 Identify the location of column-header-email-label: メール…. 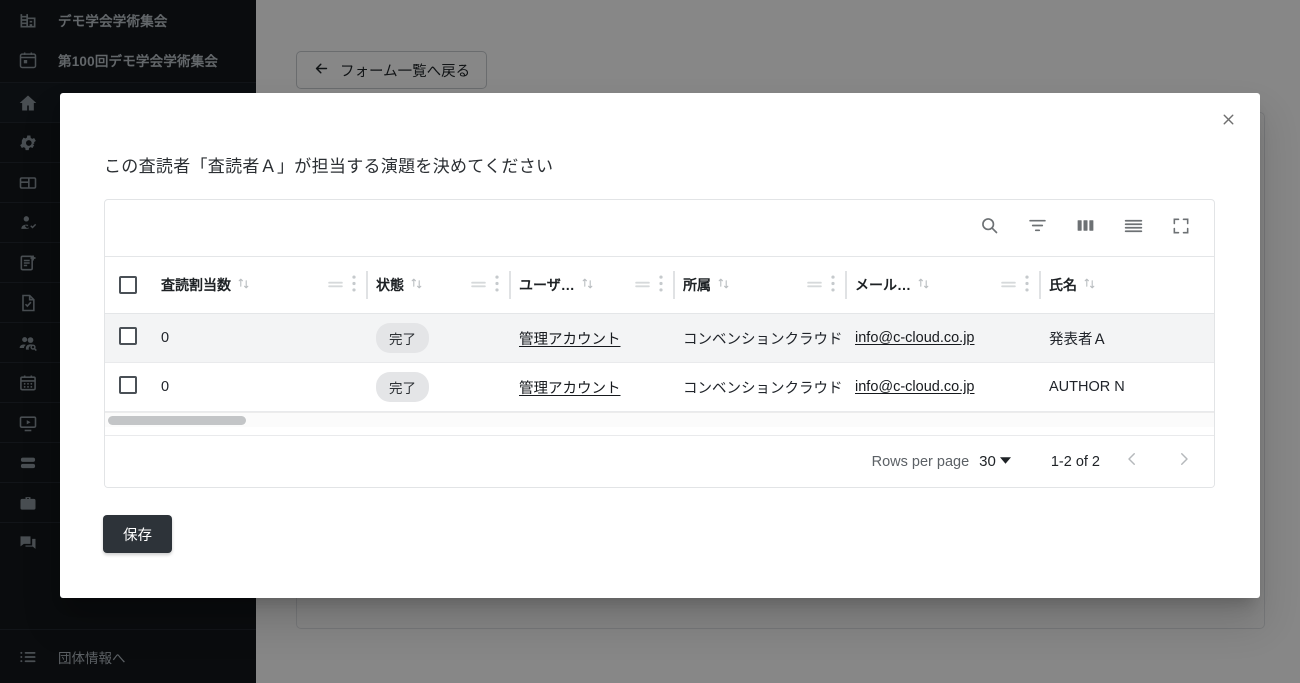
(883, 285).